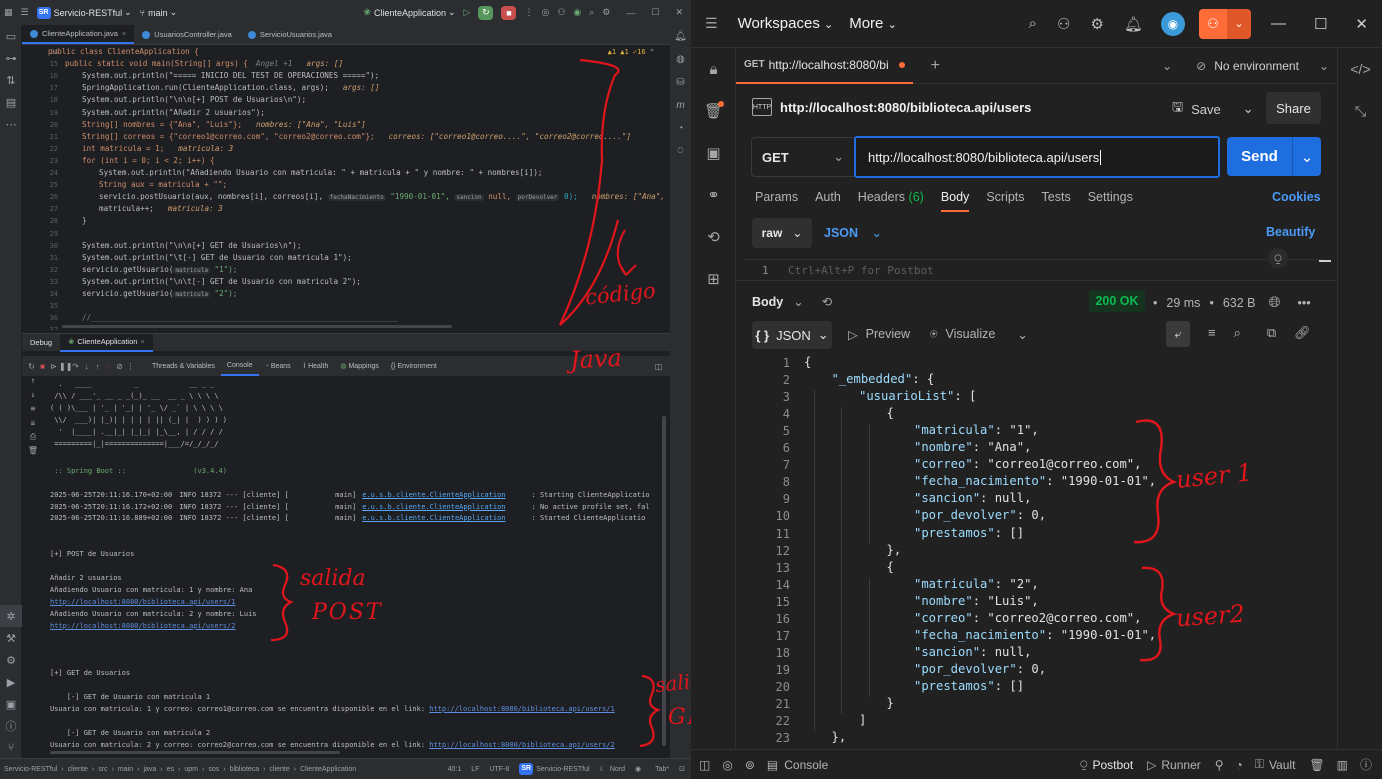  Describe the element at coordinates (290, 34) in the screenshot. I see `tab-servicio-usuarios: ServicioUsuarios.java` at that location.